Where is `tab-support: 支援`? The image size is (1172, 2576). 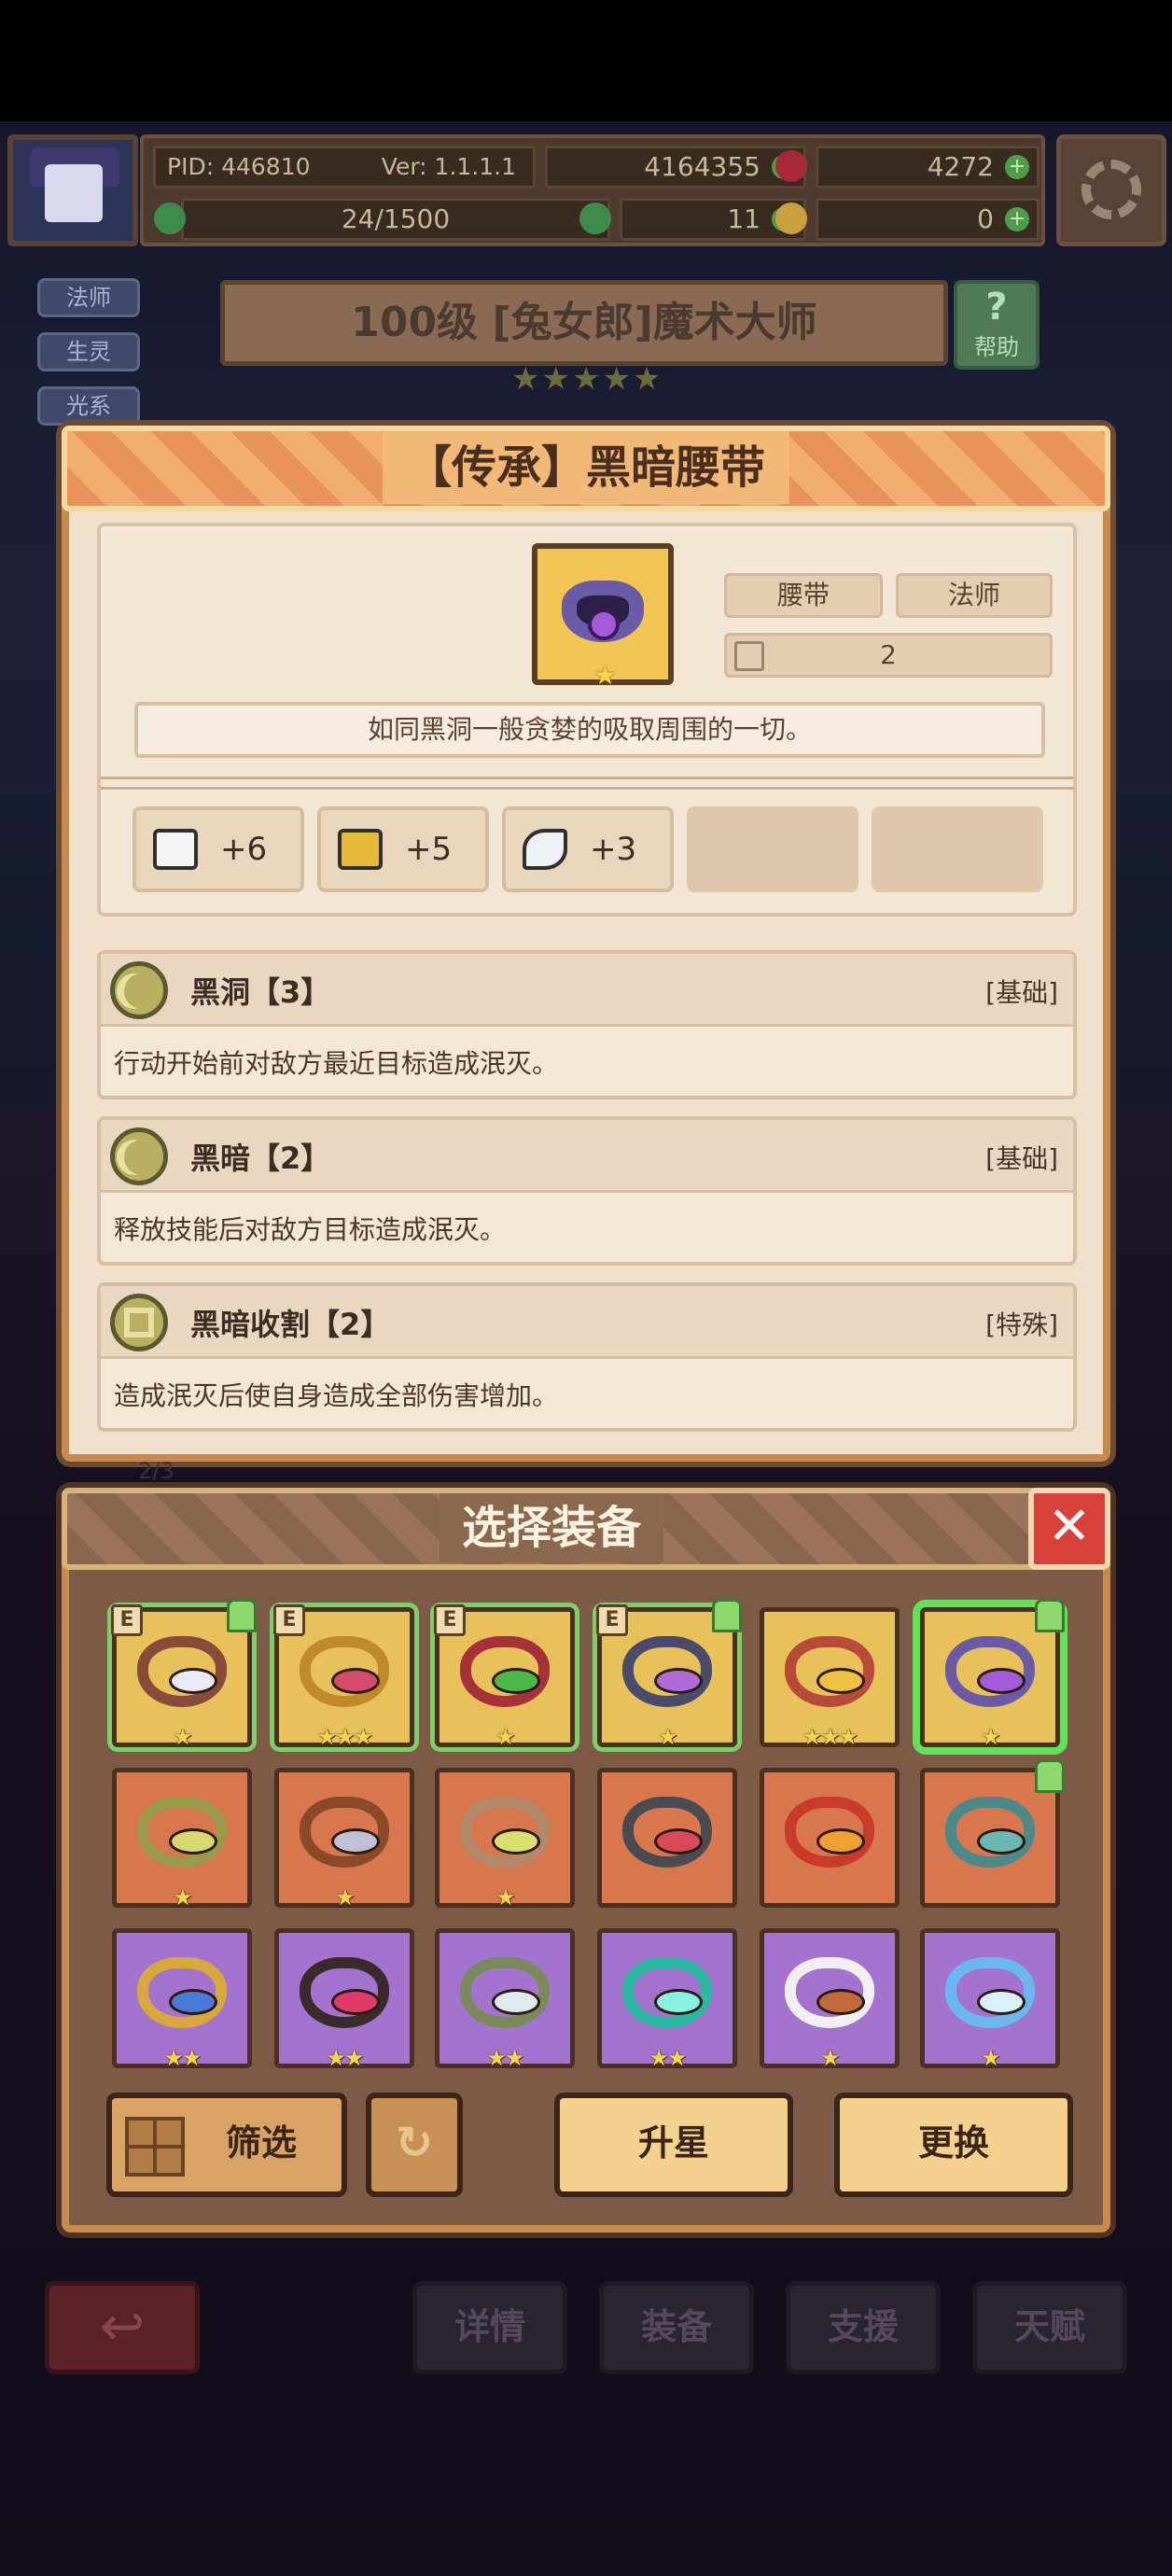 tab-support: 支援 is located at coordinates (863, 2327).